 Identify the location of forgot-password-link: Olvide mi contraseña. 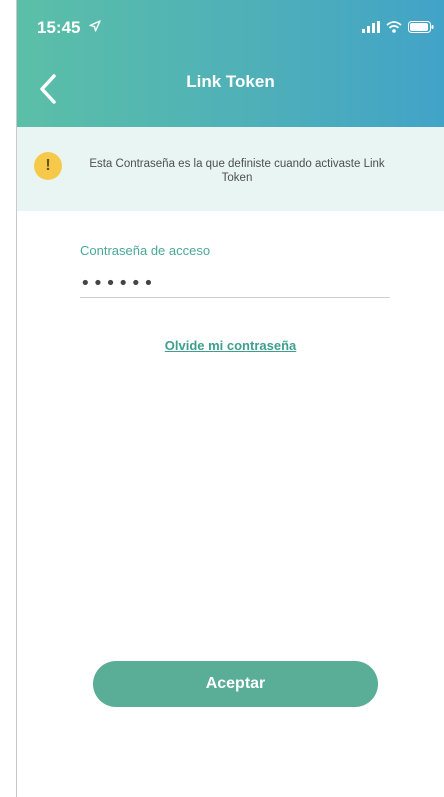
(230, 345).